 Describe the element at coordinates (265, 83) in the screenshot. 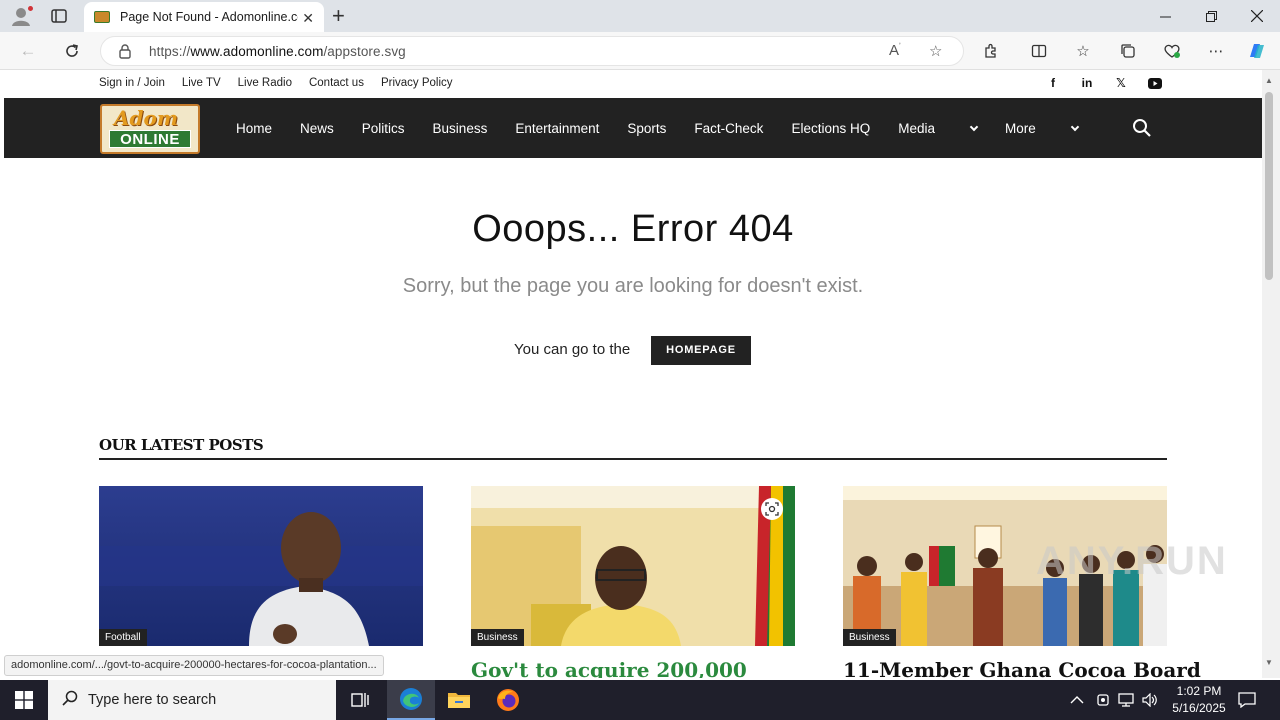

I see `live-radio-link: Live Radio` at that location.